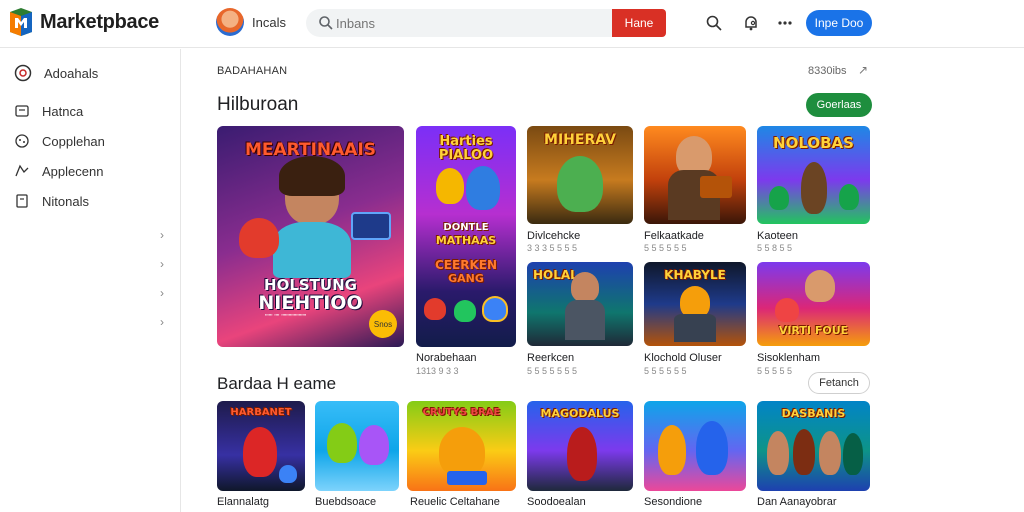 The width and height of the screenshot is (1024, 512). What do you see at coordinates (839, 105) in the screenshot?
I see `see-all-button: Goerlaas` at bounding box center [839, 105].